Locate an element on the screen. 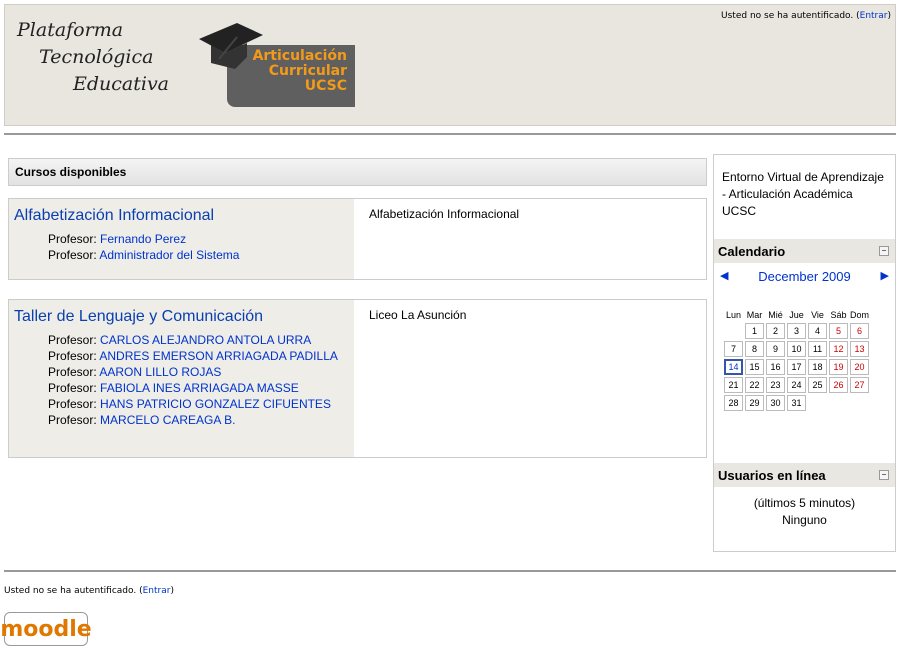 The height and width of the screenshot is (658, 900). teacher-row: Profesor: CARLOS ALEJANDRO ANTOLA URRA is located at coordinates (180, 340).